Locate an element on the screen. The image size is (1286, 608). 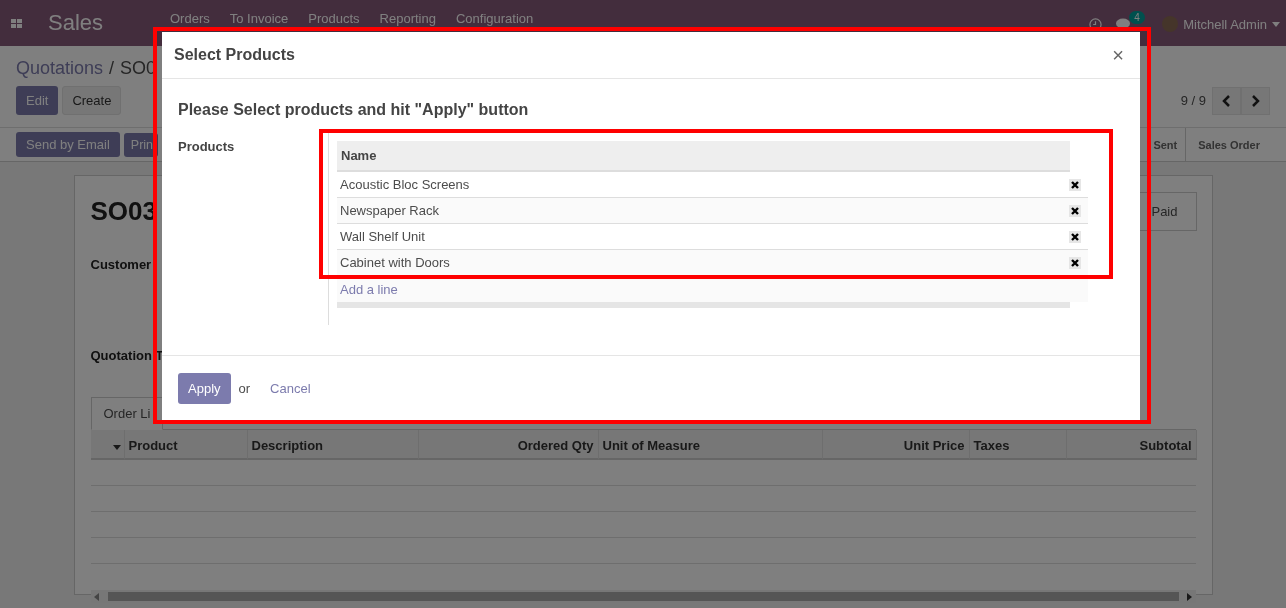
add-line-link: Add a line is located at coordinates (369, 289).